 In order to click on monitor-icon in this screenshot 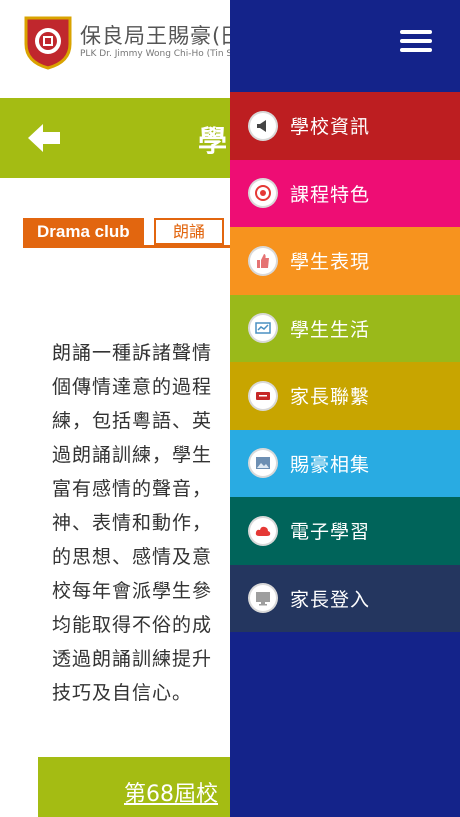, I will do `click(263, 598)`.